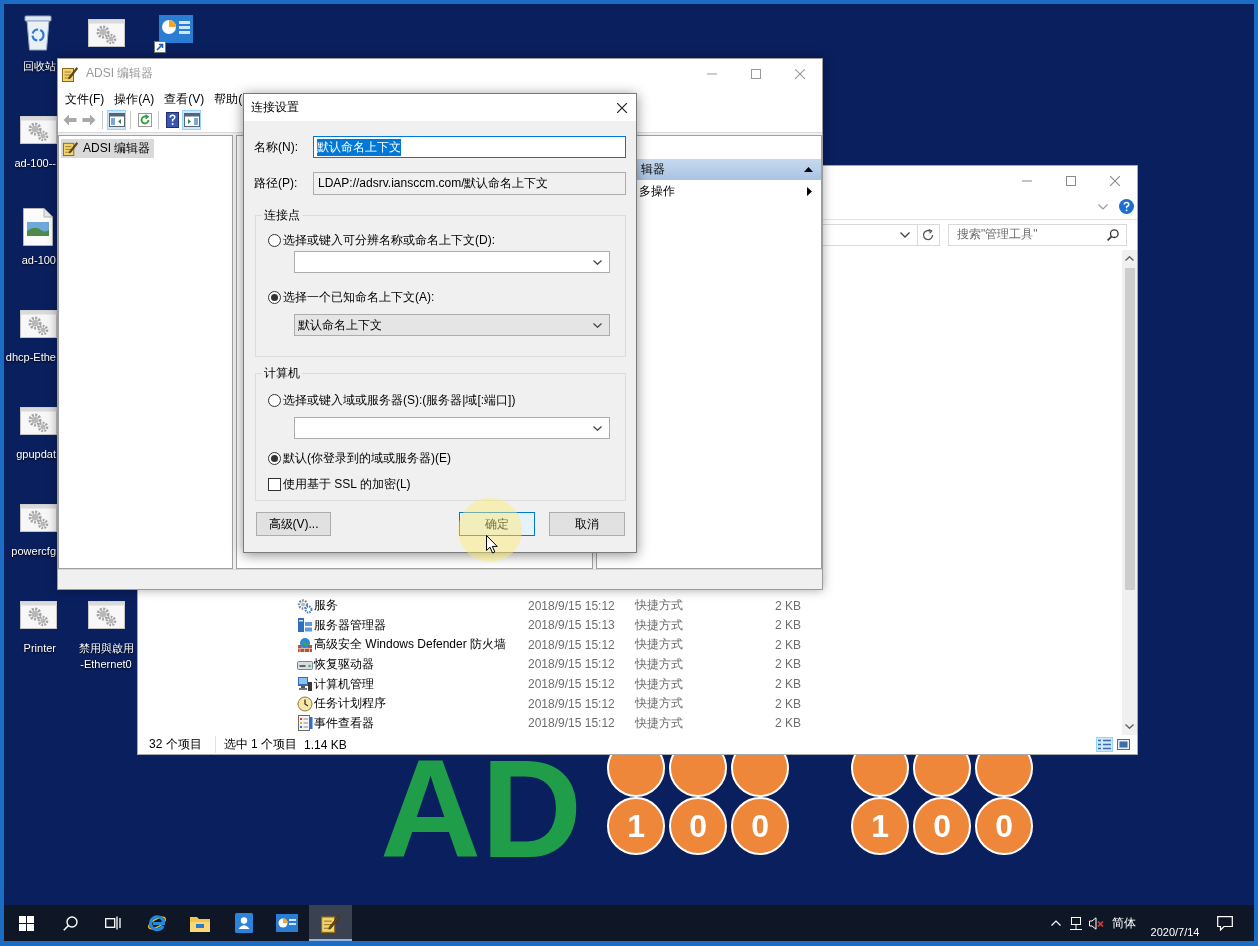 This screenshot has width=1258, height=946. Describe the element at coordinates (134, 98) in the screenshot. I see `menu-item: 操作(A)` at that location.